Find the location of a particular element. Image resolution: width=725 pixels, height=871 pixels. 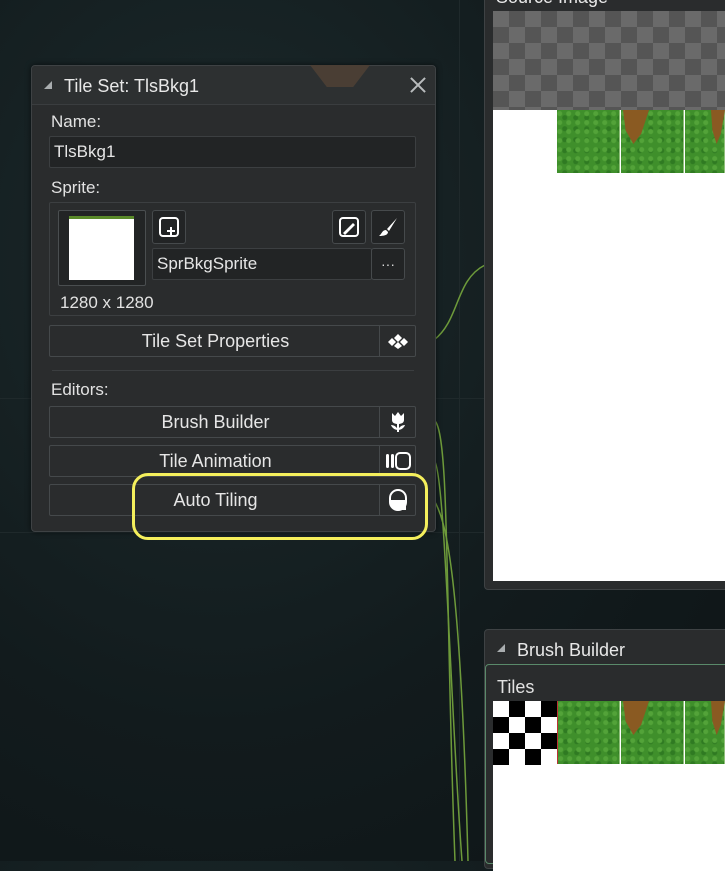

header-notch is located at coordinates (340, 76).